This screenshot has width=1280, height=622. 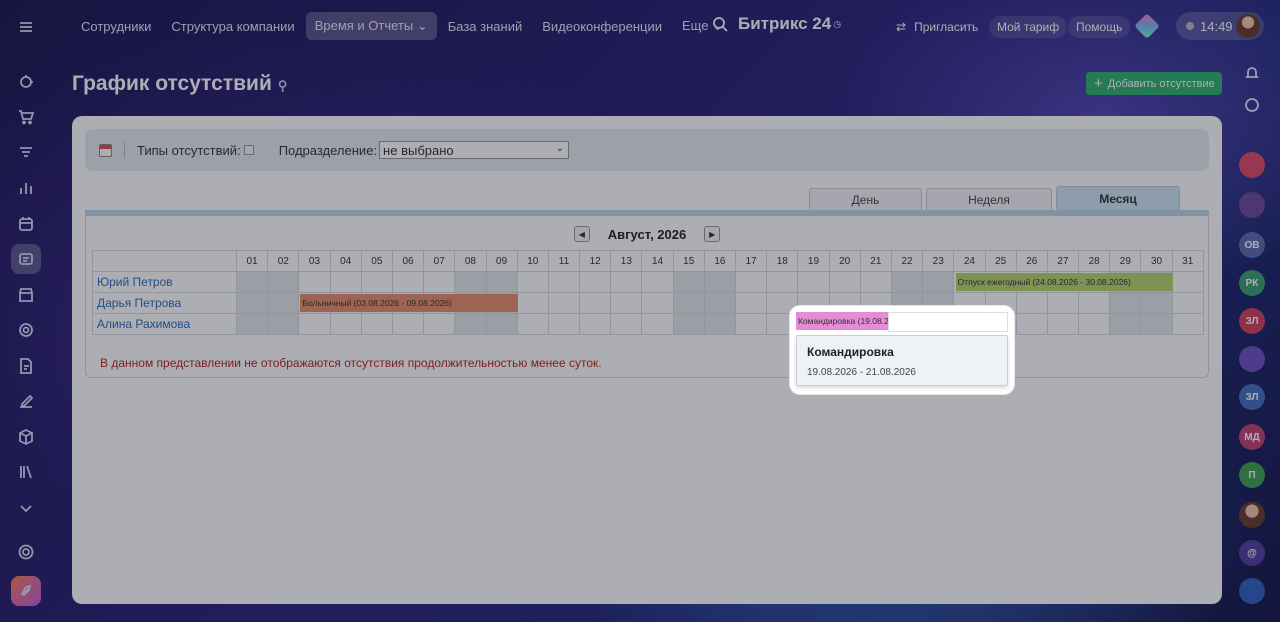 What do you see at coordinates (1154, 83) in the screenshot?
I see `add-absence-button: + Добавить отсутствие` at bounding box center [1154, 83].